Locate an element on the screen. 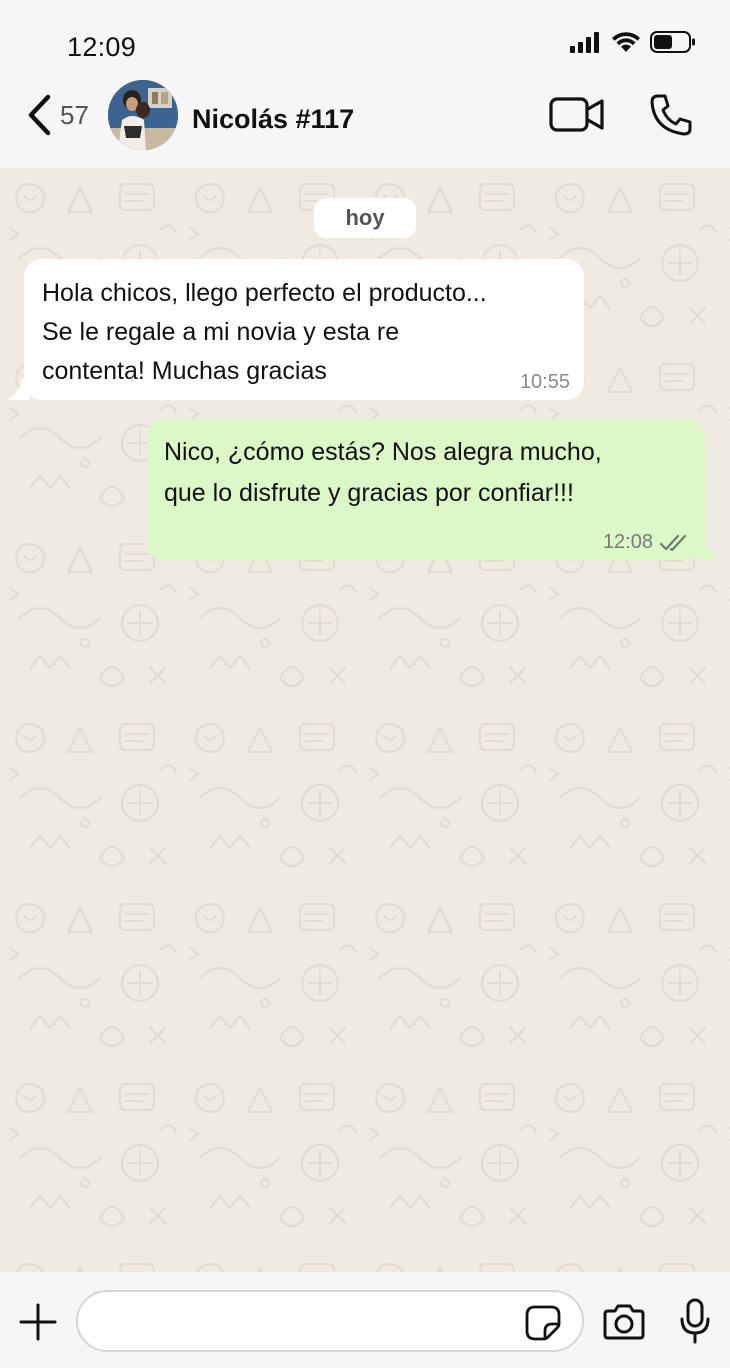 Image resolution: width=730 pixels, height=1368 pixels. video-call-button is located at coordinates (577, 115).